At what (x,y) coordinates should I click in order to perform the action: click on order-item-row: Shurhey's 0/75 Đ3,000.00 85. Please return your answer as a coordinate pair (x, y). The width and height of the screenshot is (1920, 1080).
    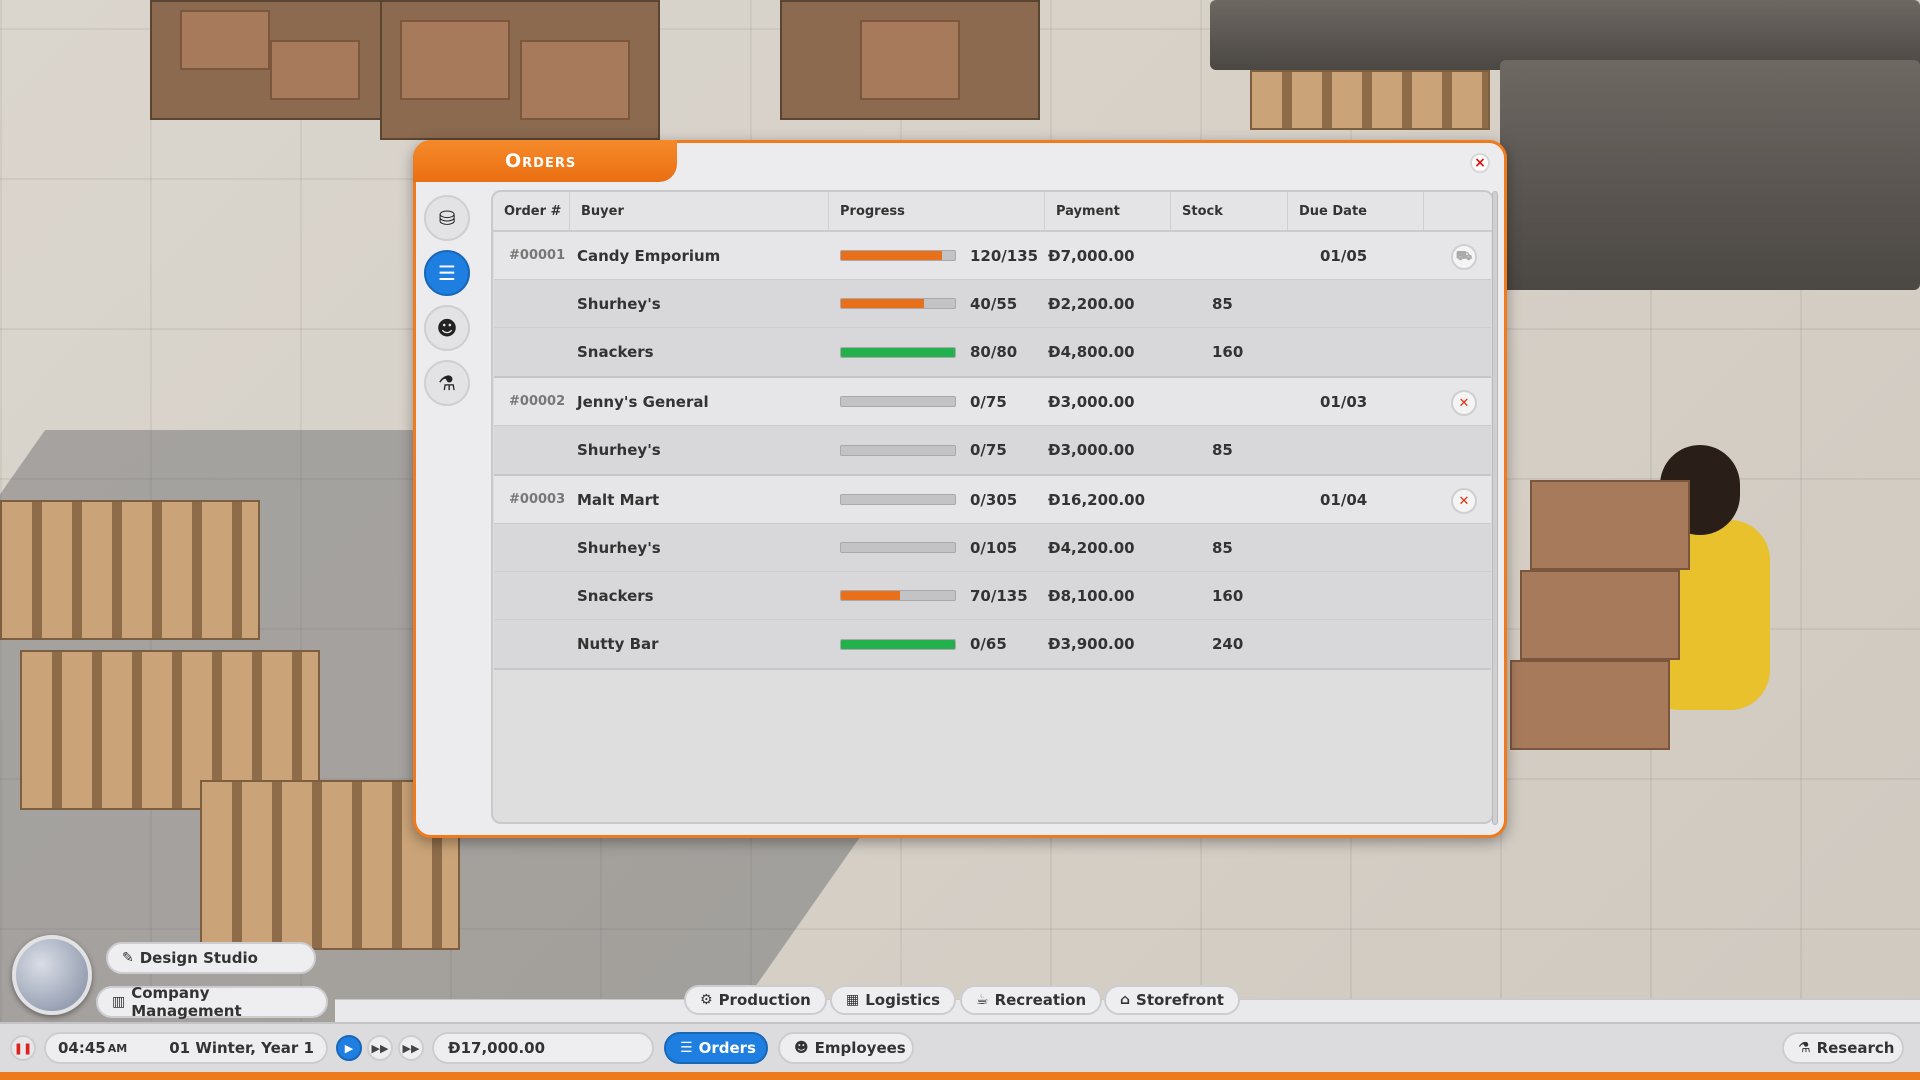
    Looking at the image, I should click on (992, 450).